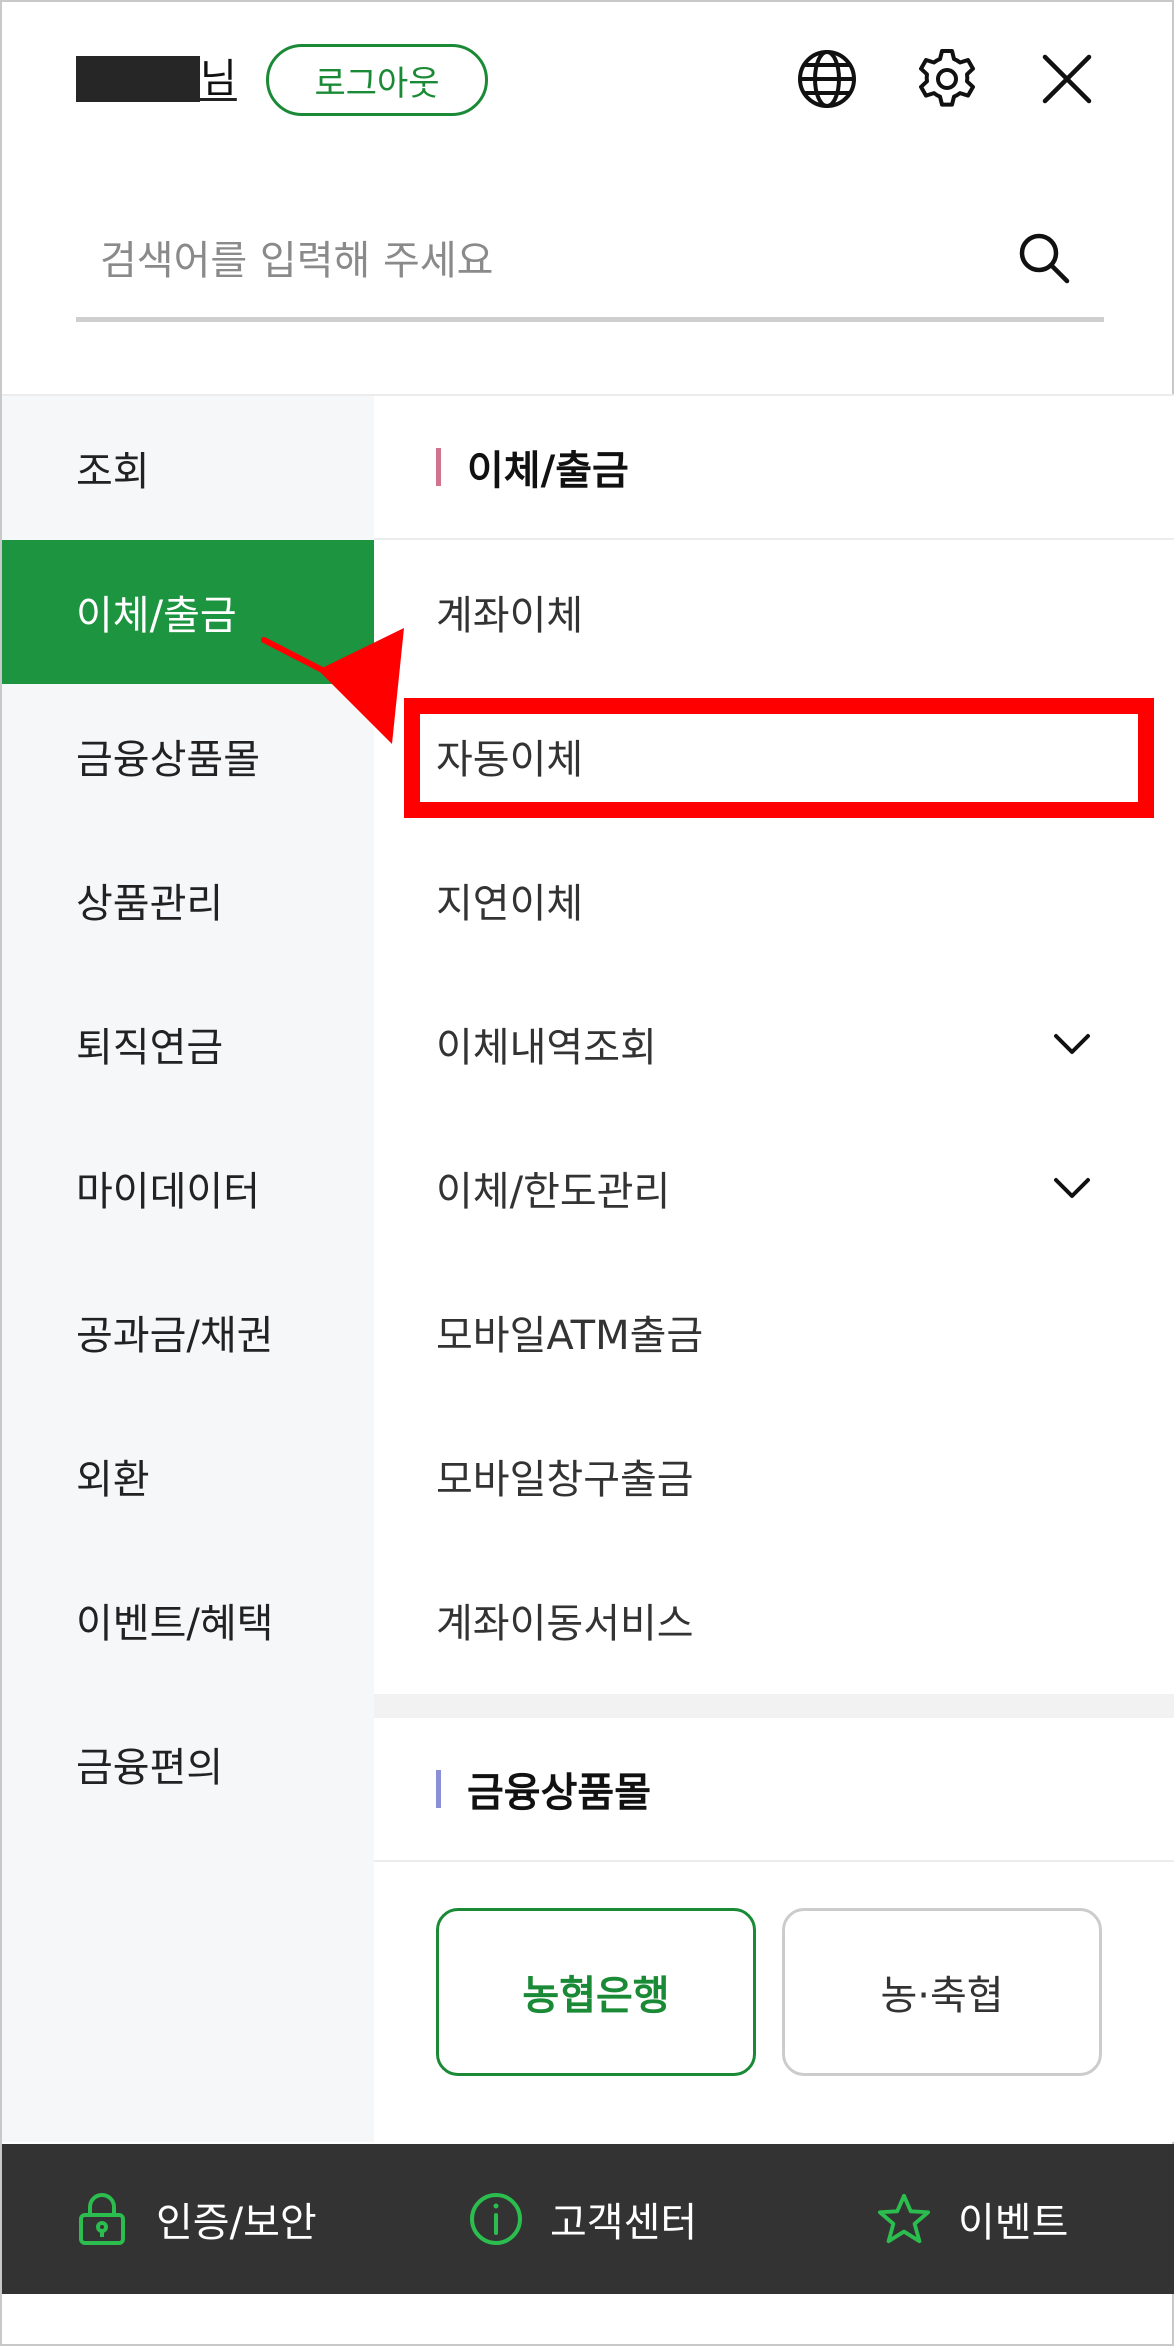 The width and height of the screenshot is (1174, 2346). I want to click on nav-item-events-benefits: 이벤트/혜택, so click(188, 1620).